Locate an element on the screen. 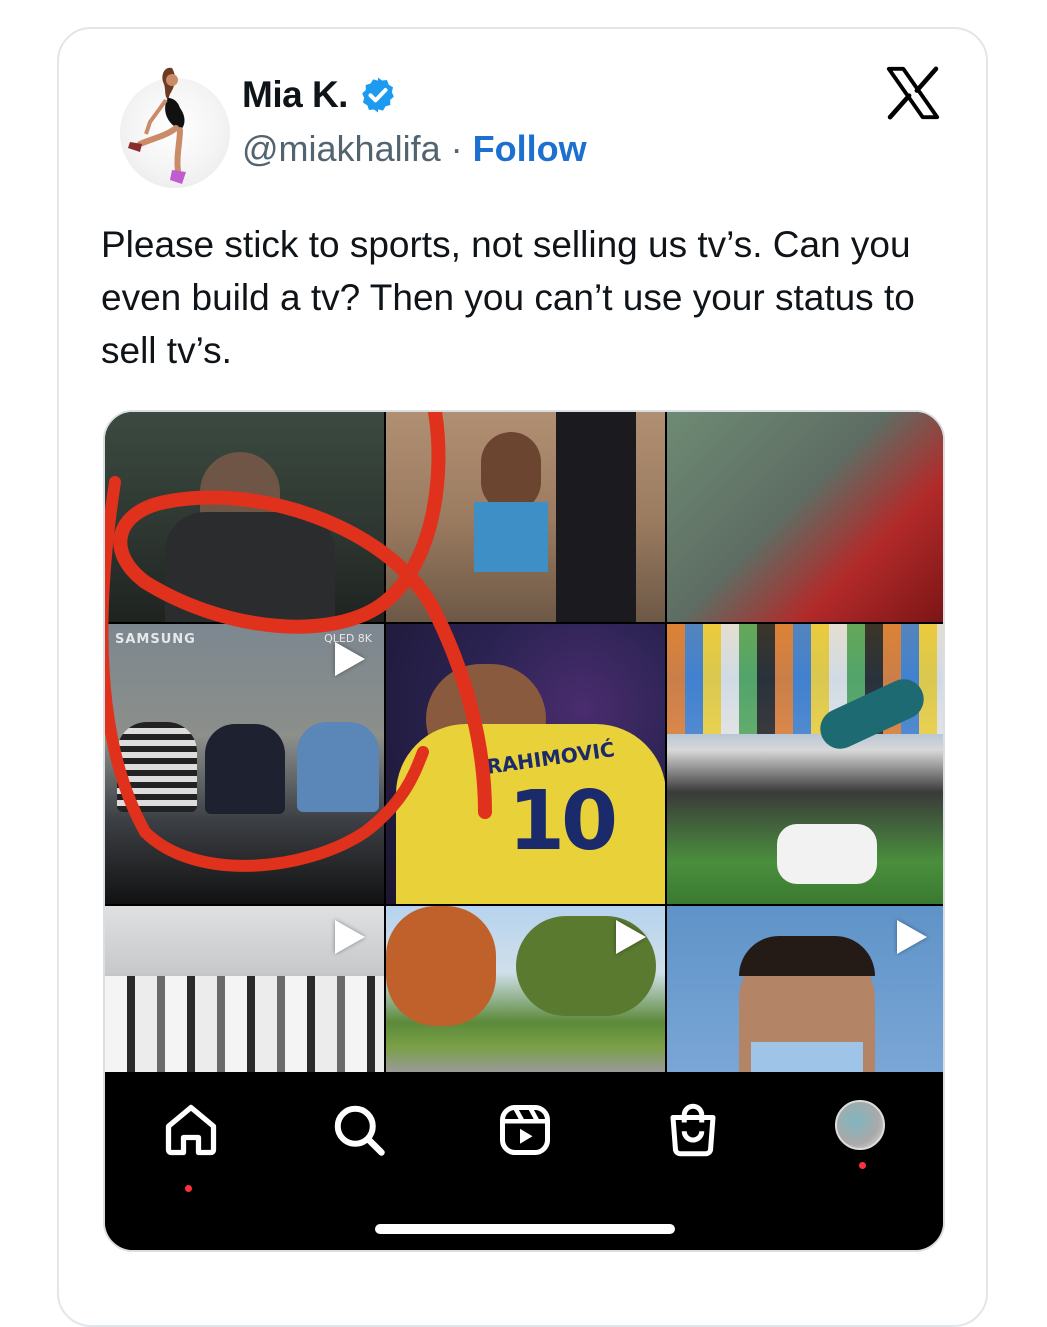  profile-notification-dot is located at coordinates (862, 1165).